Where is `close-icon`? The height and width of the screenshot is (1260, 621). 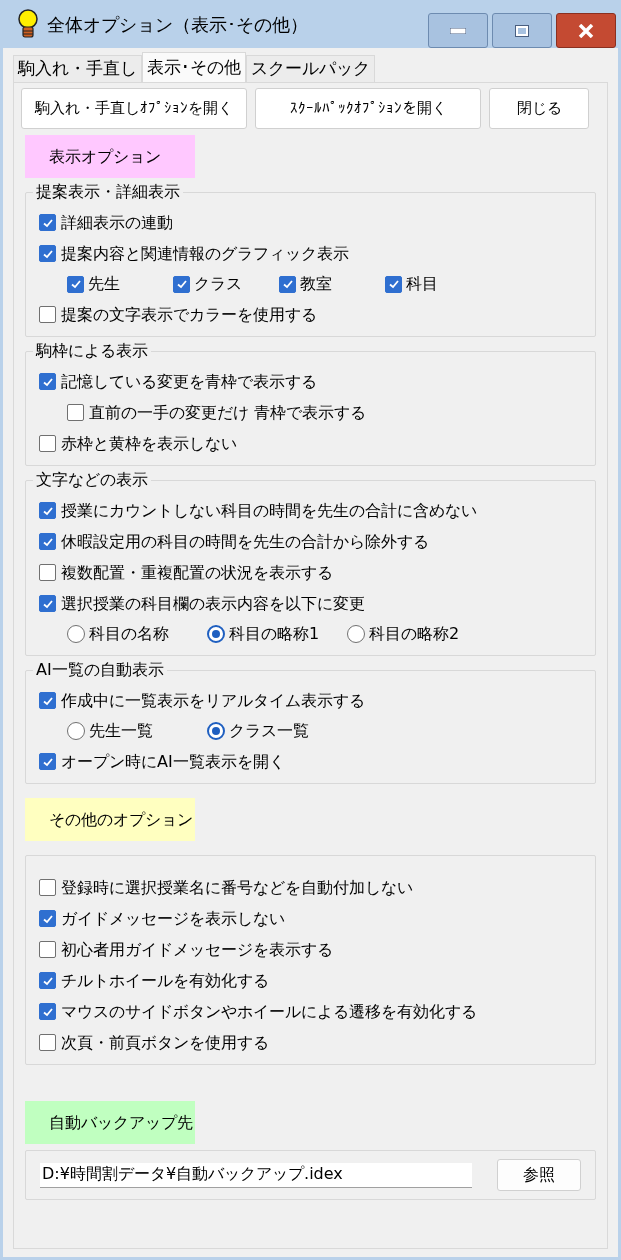 close-icon is located at coordinates (586, 30).